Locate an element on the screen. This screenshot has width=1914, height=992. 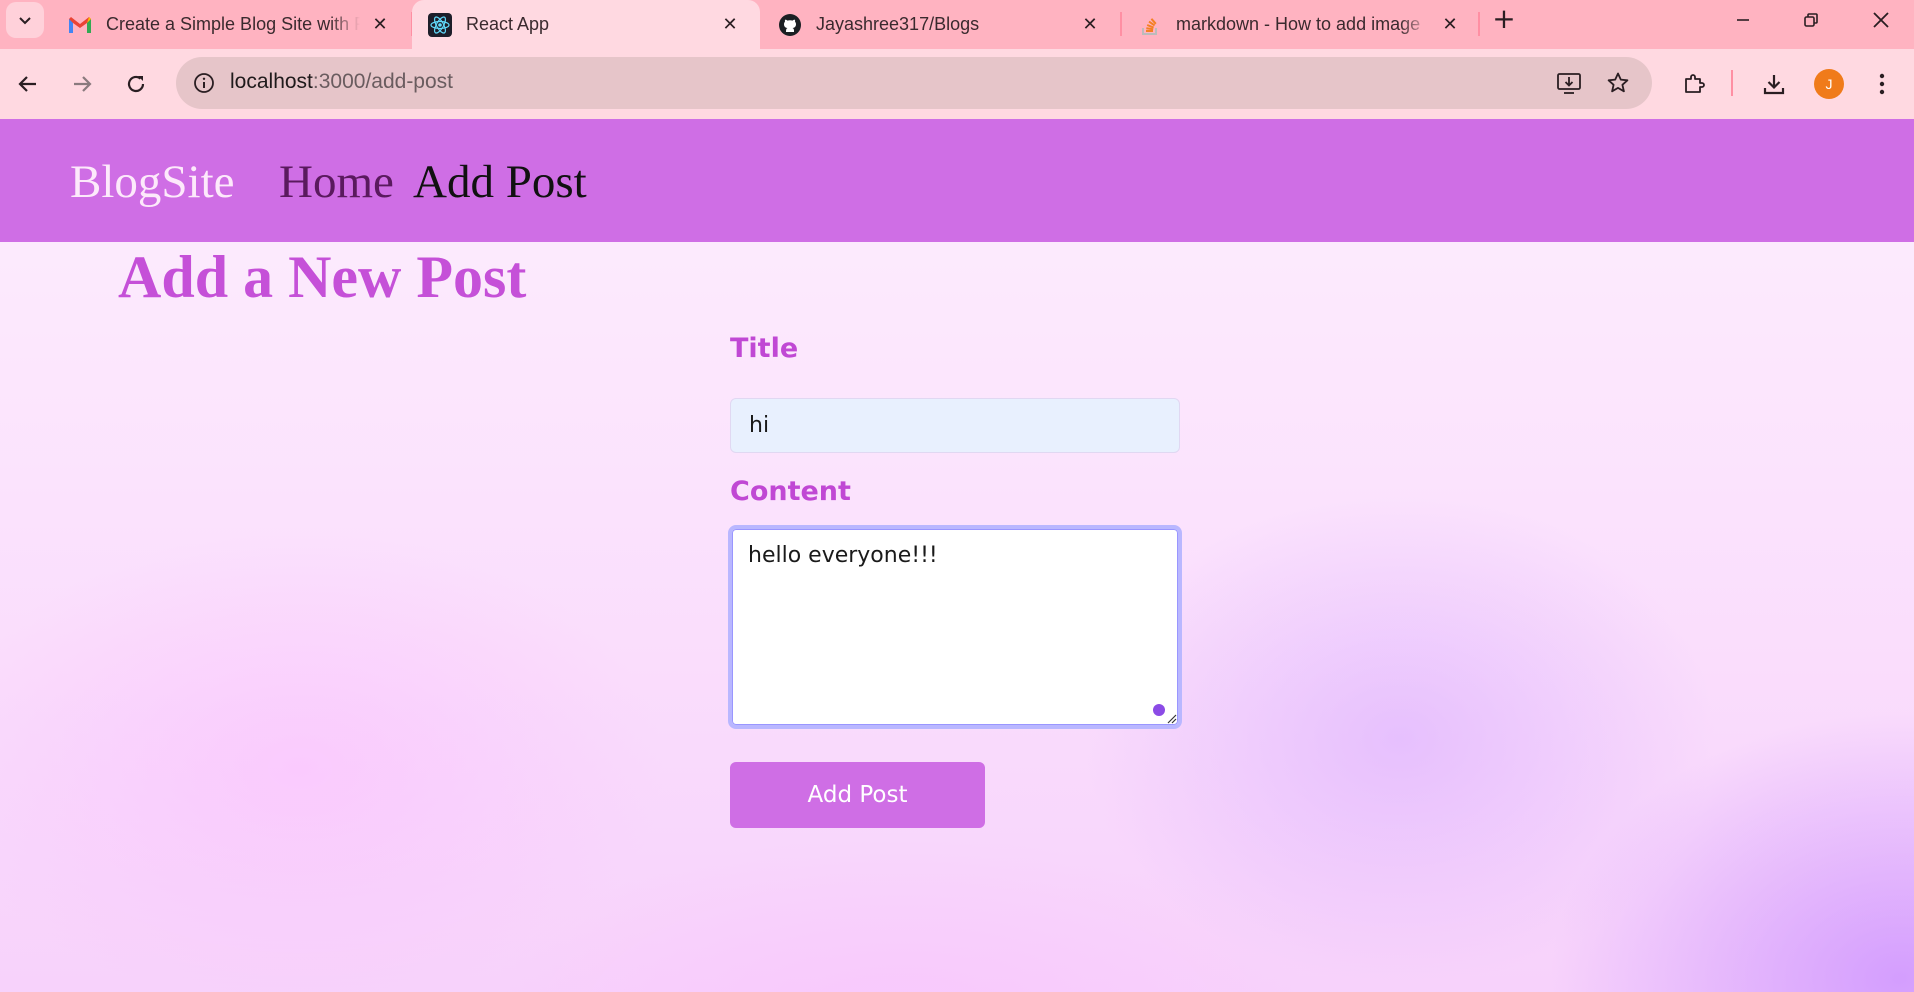
minimize-icon is located at coordinates (1743, 20).